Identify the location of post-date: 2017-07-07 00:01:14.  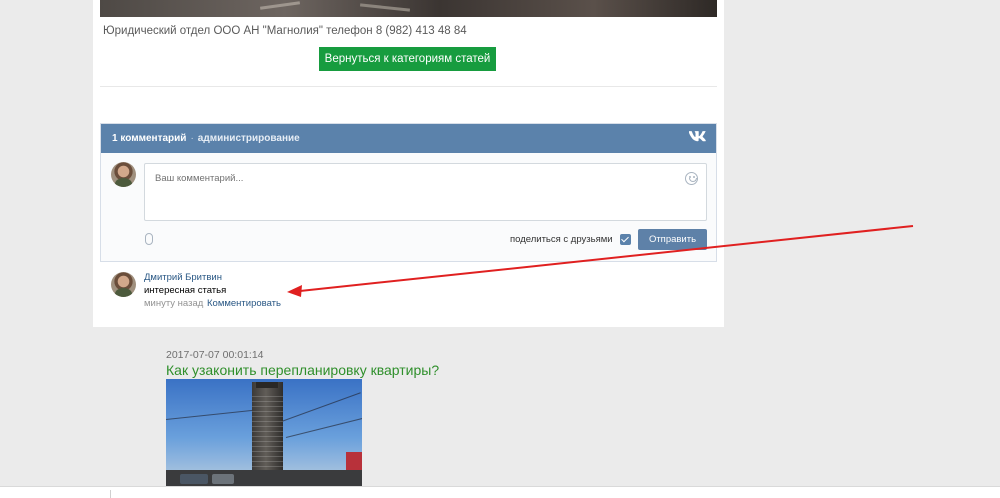
(215, 355).